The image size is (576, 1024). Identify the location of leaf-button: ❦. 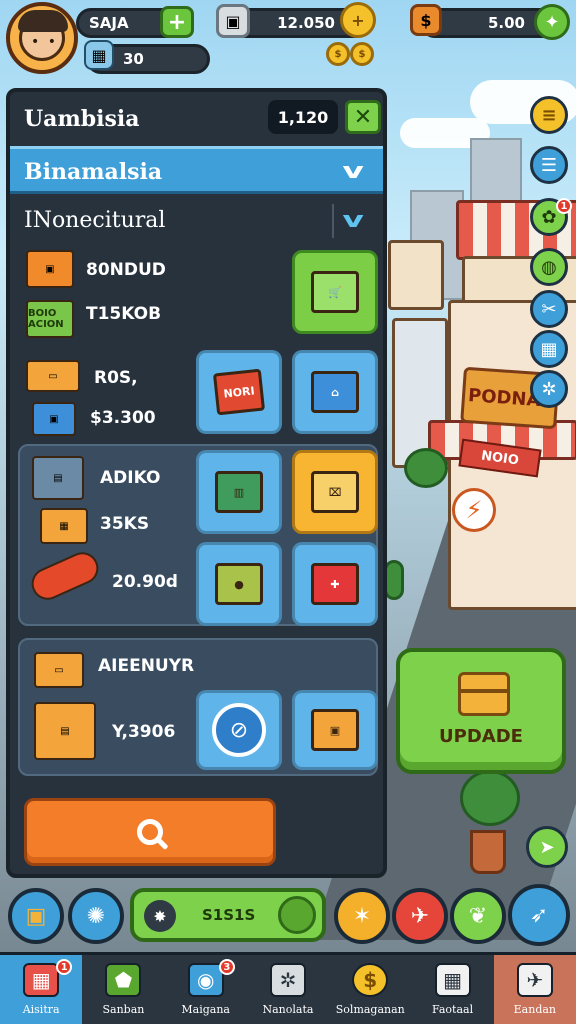
(478, 916).